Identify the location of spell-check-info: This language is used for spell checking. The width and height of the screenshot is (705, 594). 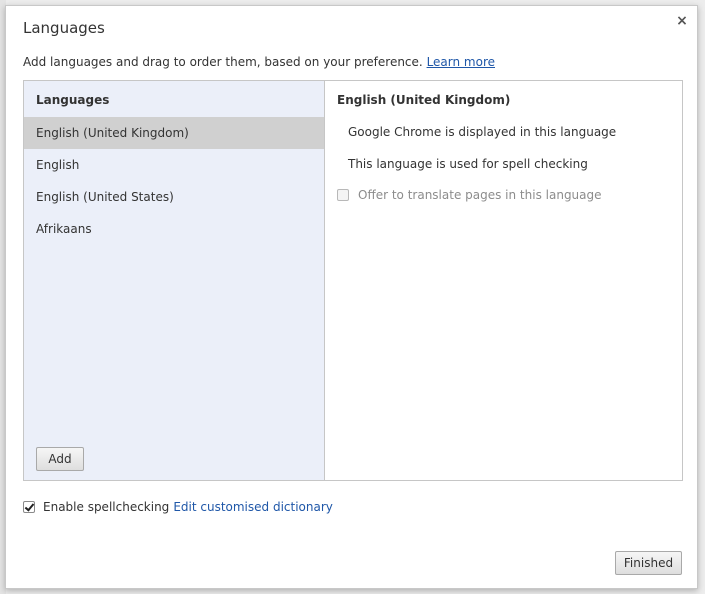
(468, 164).